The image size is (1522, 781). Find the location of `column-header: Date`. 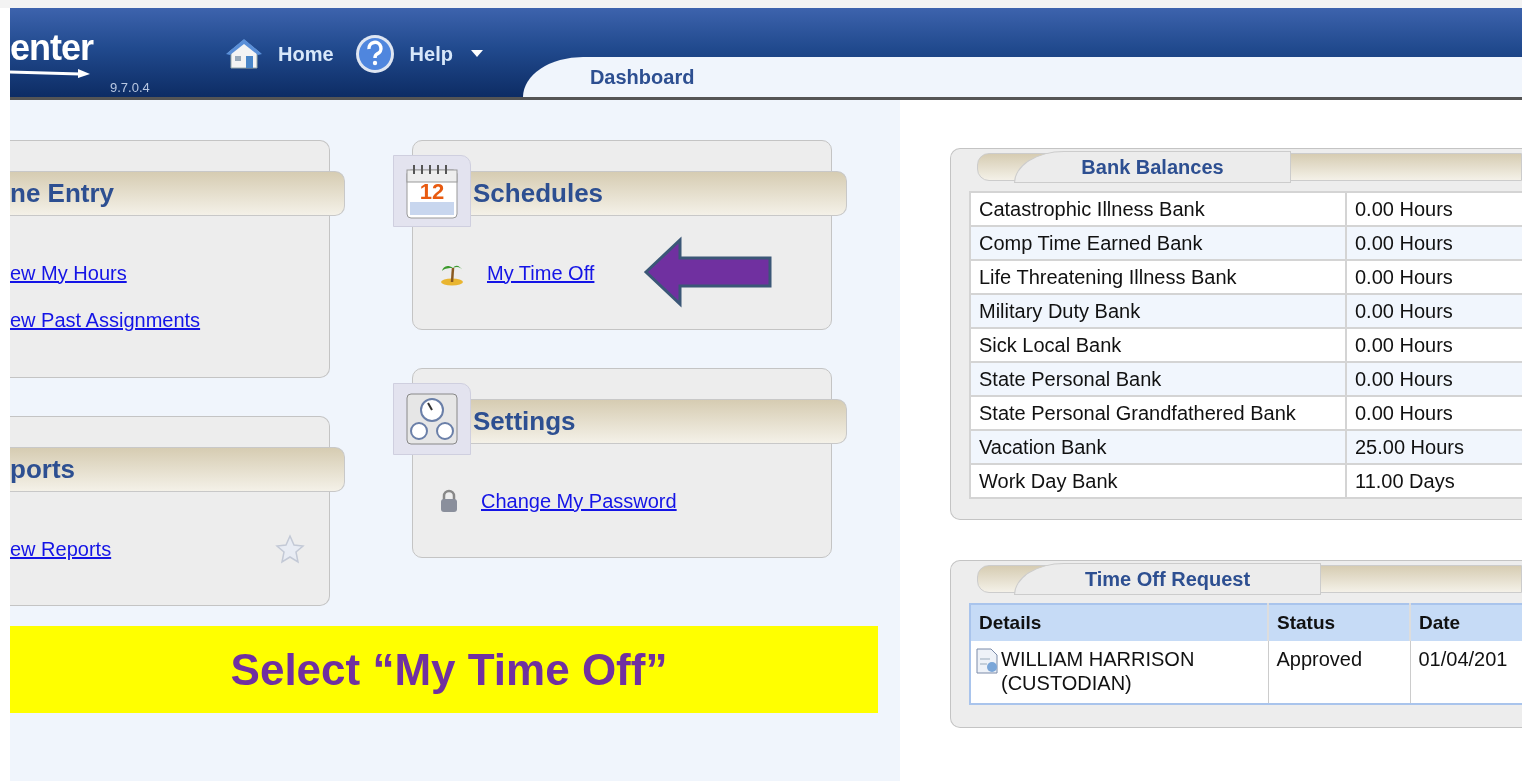

column-header: Date is located at coordinates (1466, 622).